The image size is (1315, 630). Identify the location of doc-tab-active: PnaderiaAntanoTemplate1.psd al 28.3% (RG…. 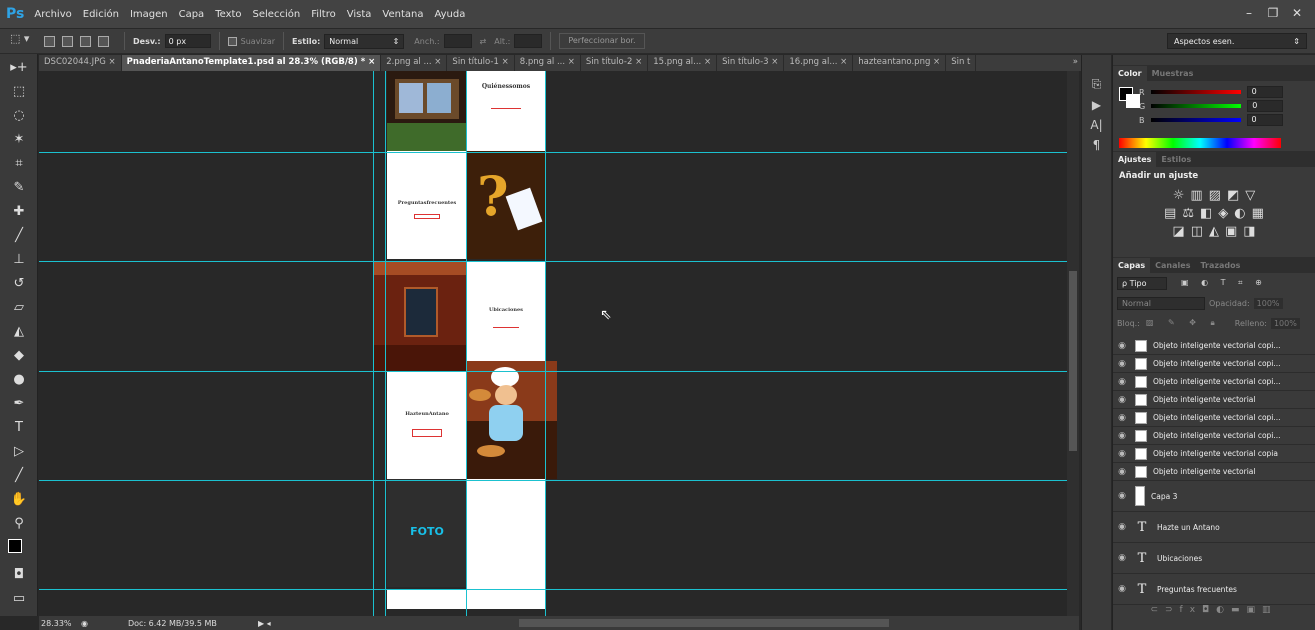
(251, 63).